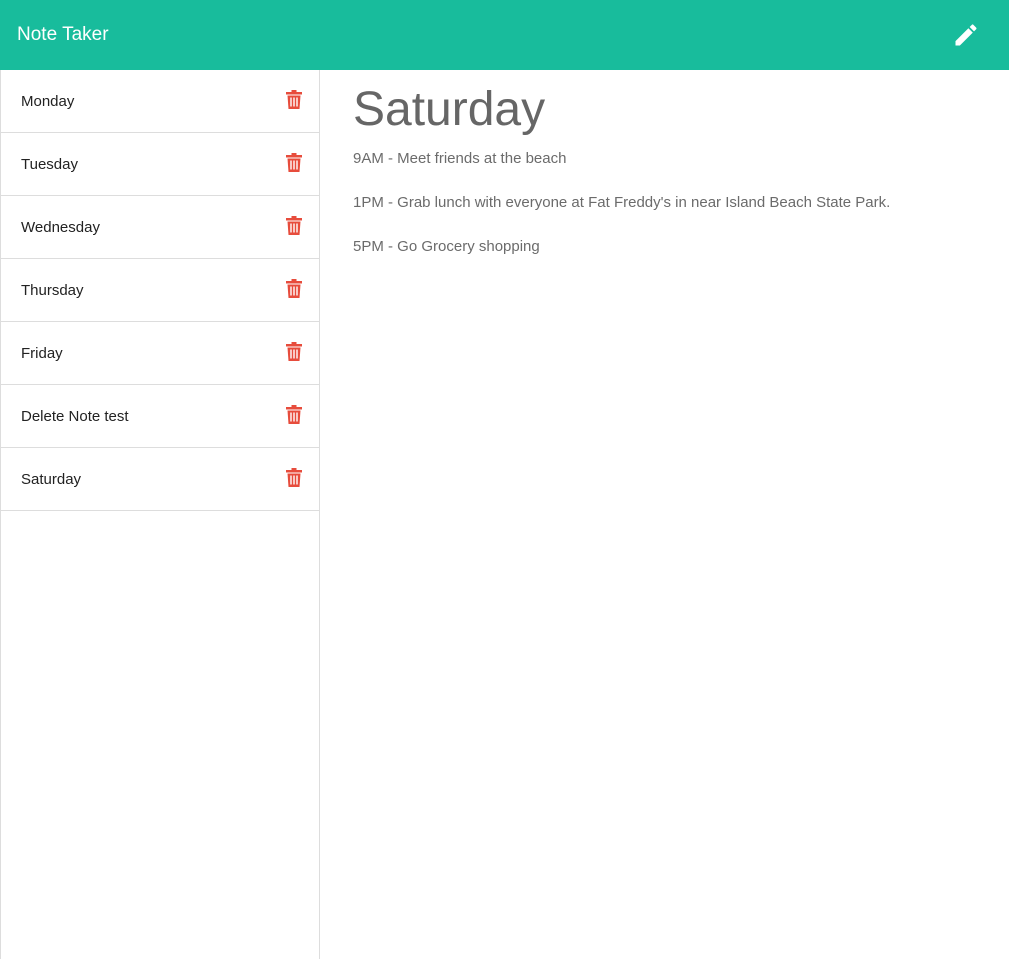 The image size is (1009, 959). Describe the element at coordinates (75, 416) in the screenshot. I see `note-list-item-title: Delete Note test` at that location.